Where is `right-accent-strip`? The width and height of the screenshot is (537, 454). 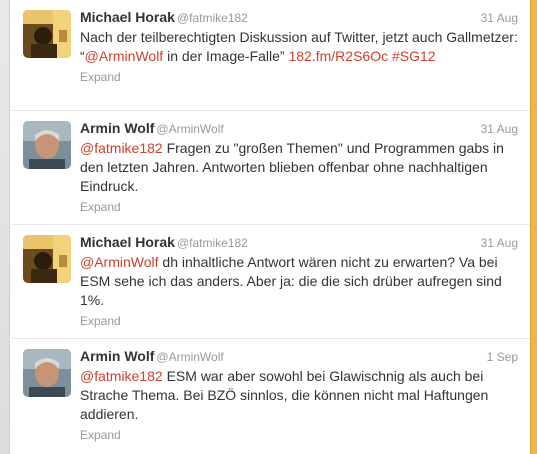
right-accent-strip is located at coordinates (533, 227).